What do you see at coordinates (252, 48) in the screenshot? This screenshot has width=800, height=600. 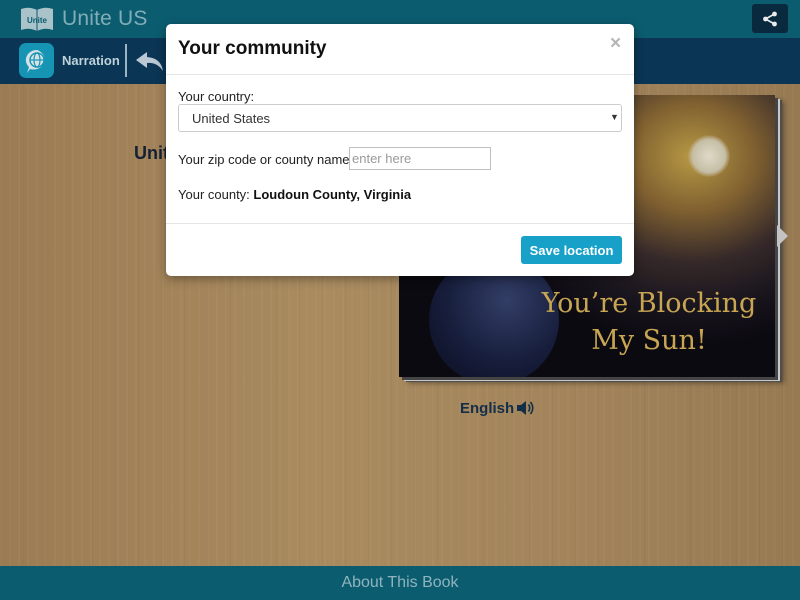 I see `dialog-title: Your community` at bounding box center [252, 48].